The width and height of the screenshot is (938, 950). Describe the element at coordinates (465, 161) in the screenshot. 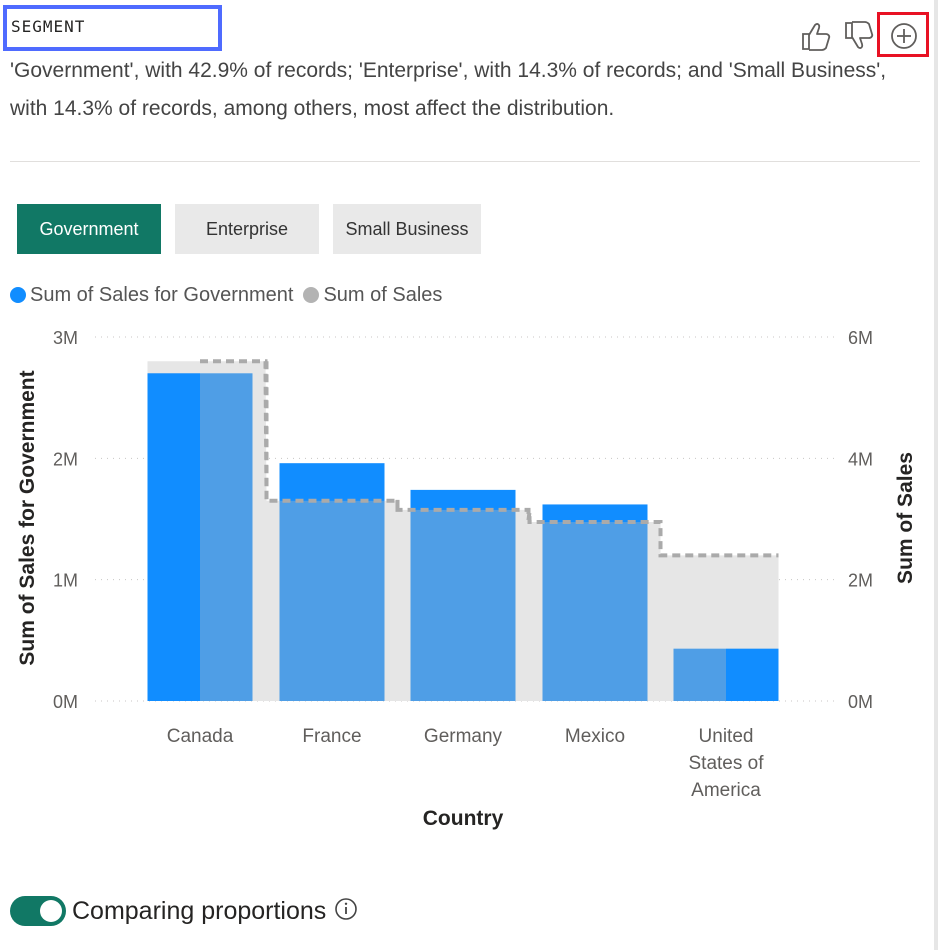

I see `divider` at that location.